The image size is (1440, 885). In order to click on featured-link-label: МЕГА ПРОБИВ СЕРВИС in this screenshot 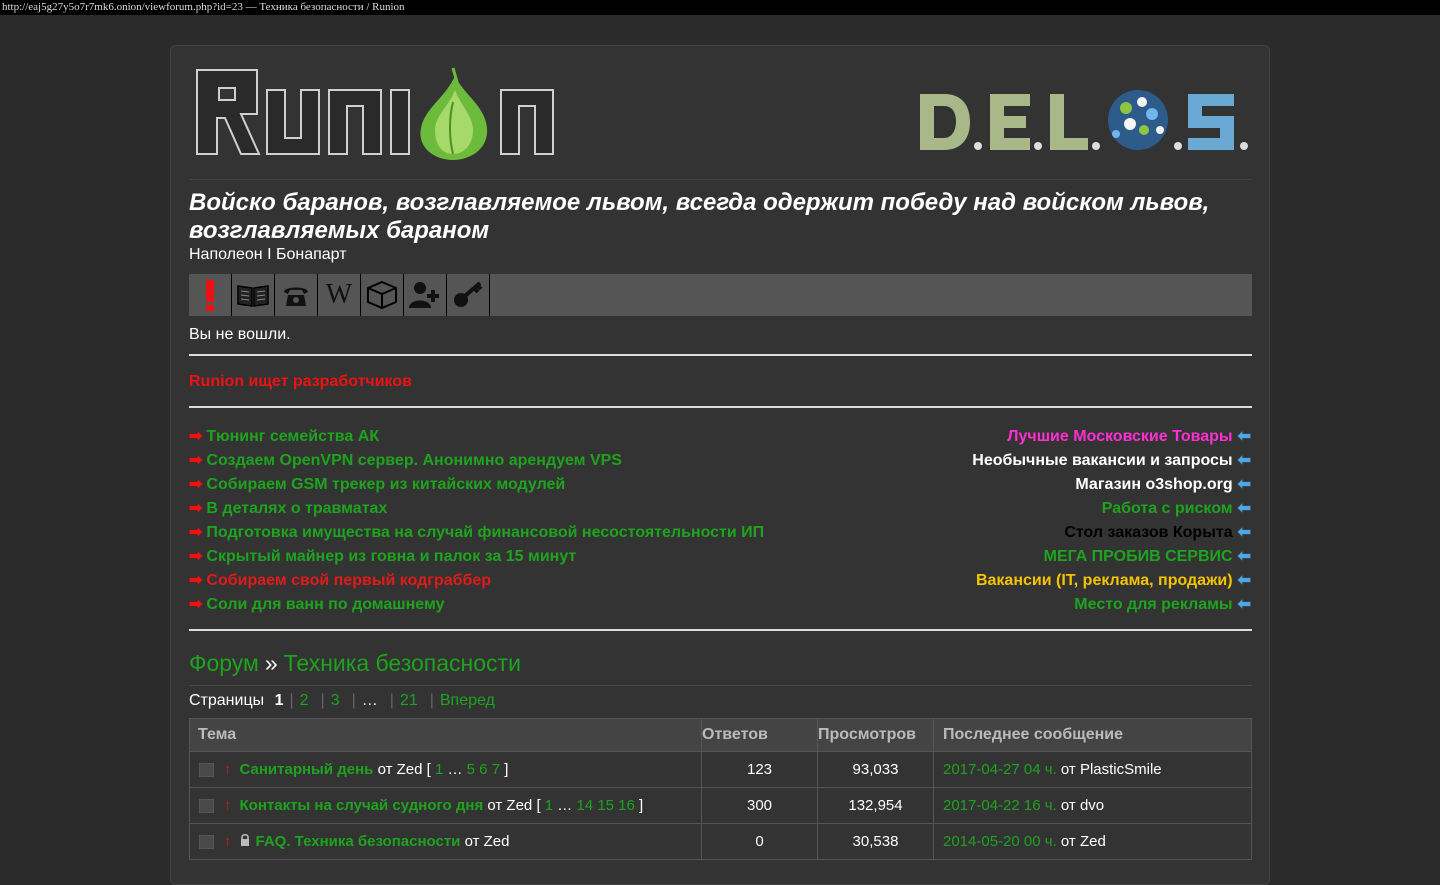, I will do `click(1138, 556)`.